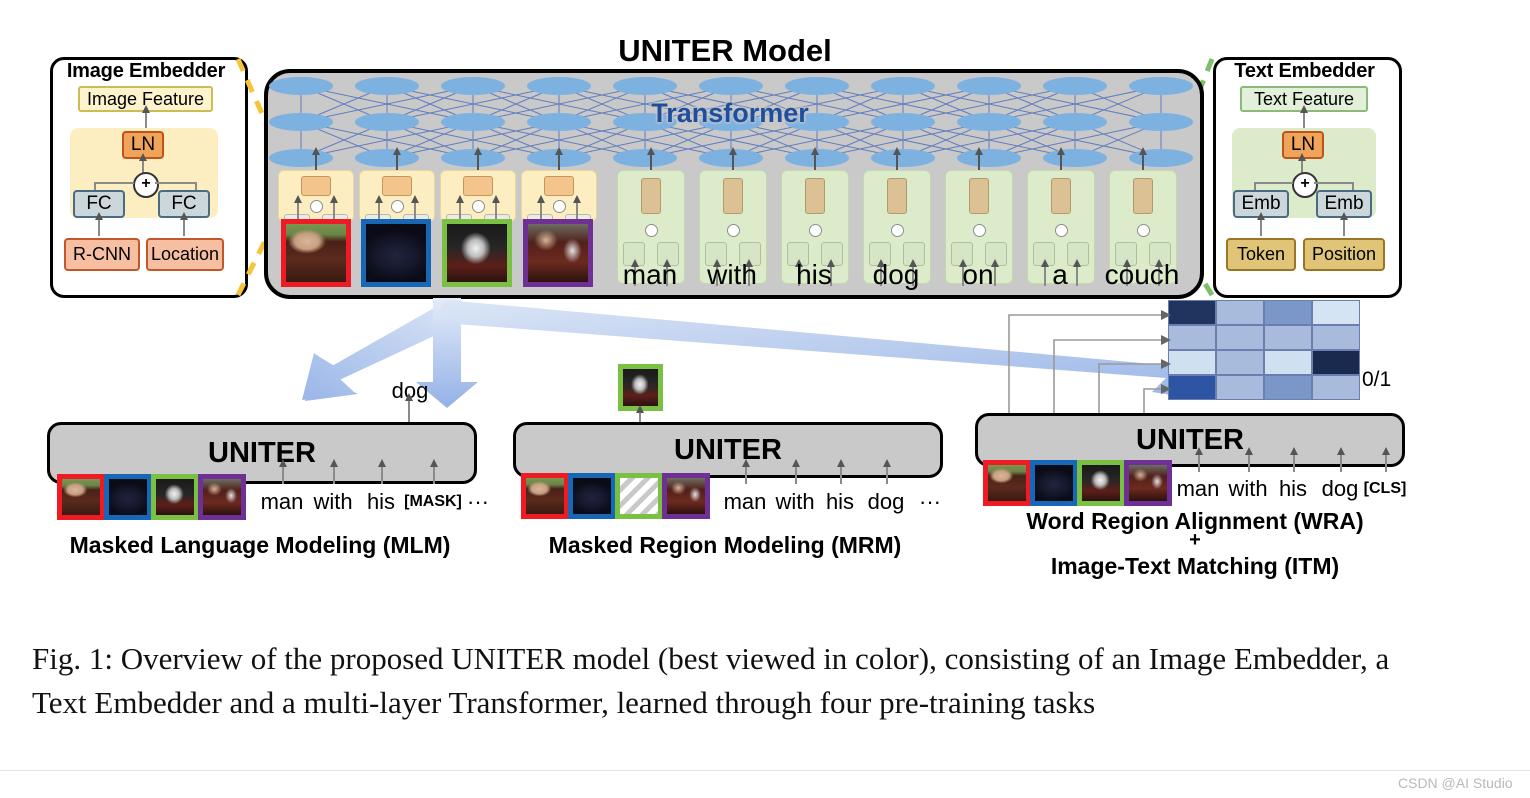 Image resolution: width=1530 pixels, height=798 pixels. I want to click on footer-divider, so click(765, 770).